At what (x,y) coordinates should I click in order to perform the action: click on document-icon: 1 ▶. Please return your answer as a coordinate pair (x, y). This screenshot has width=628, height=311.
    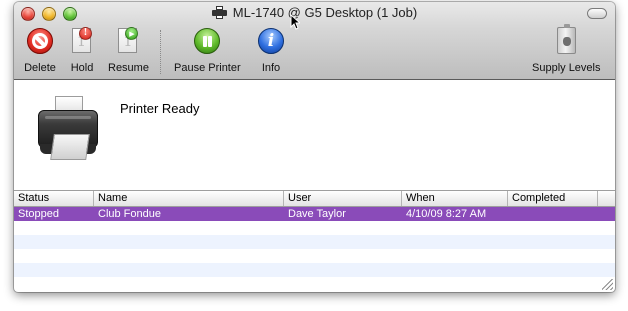
    Looking at the image, I should click on (128, 40).